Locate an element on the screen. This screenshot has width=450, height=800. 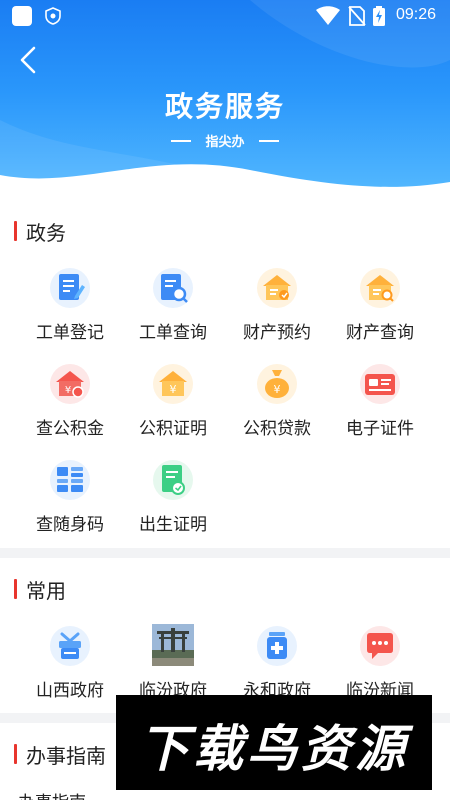
gift-icon is located at coordinates (70, 646).